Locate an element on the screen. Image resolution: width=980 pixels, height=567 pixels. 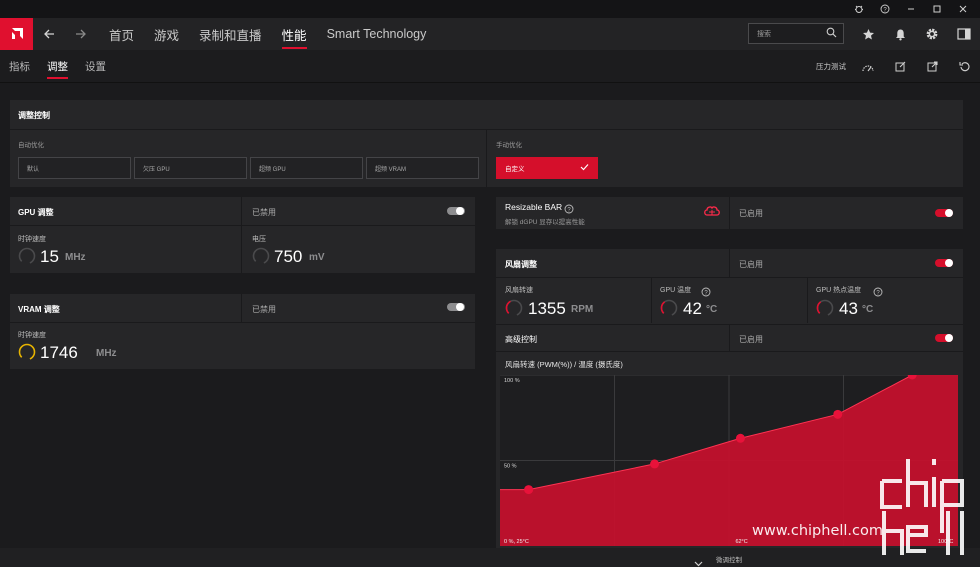
gpu-hotspot-gauge is located at coordinates (825, 308).